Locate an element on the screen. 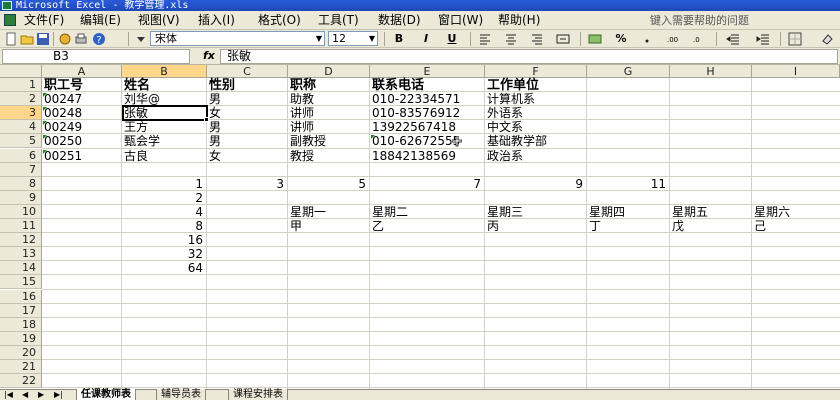 This screenshot has height=400, width=840. italic-button: I is located at coordinates (426, 39).